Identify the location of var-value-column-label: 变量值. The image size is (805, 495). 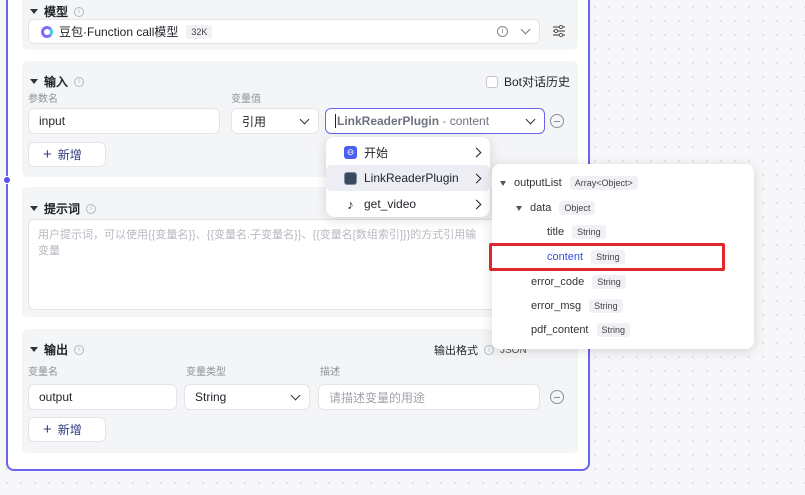
(246, 99).